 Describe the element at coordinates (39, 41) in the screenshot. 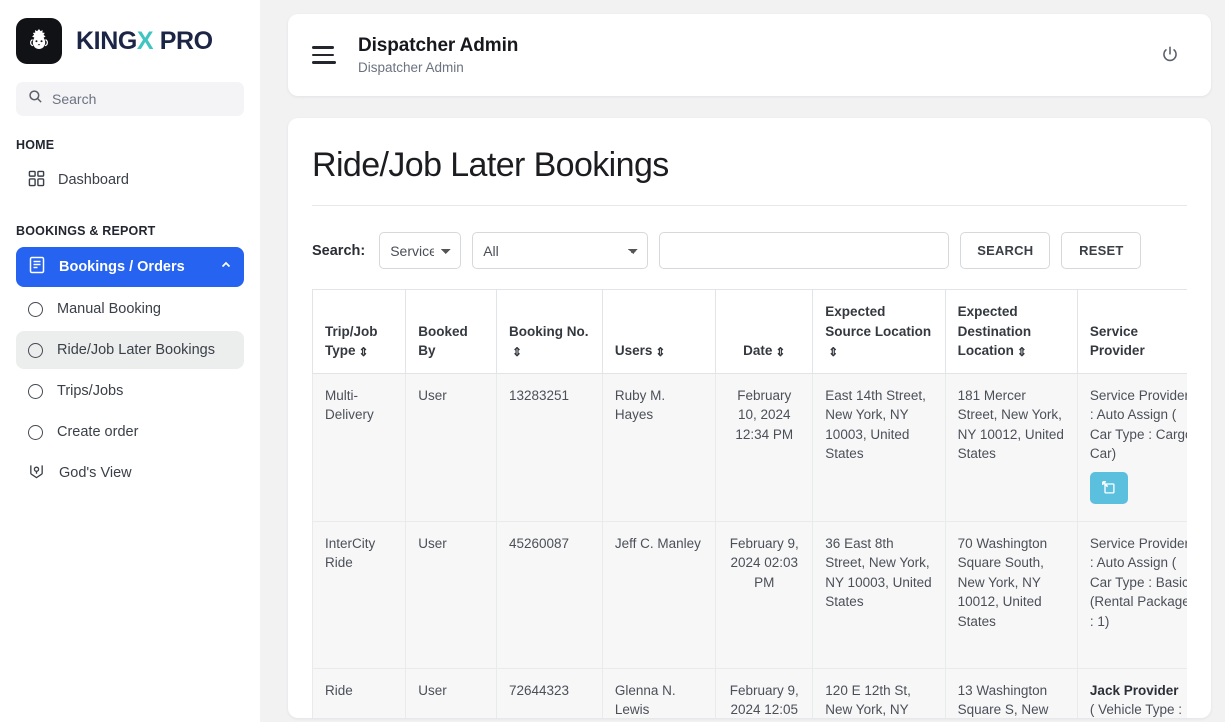

I see `lion-head-icon` at that location.